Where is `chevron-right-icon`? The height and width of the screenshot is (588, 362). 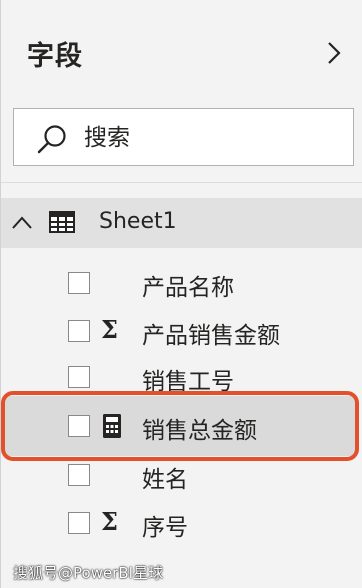
chevron-right-icon is located at coordinates (334, 53).